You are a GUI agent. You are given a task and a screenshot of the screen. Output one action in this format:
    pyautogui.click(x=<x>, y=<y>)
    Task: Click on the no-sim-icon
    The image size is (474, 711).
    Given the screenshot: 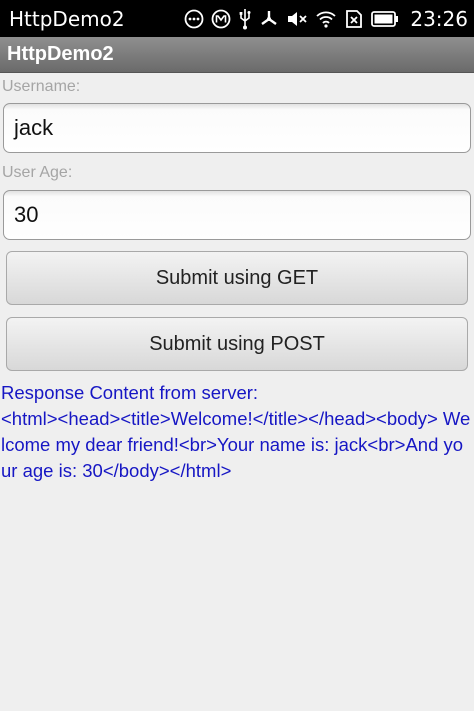 What is the action you would take?
    pyautogui.click(x=354, y=19)
    